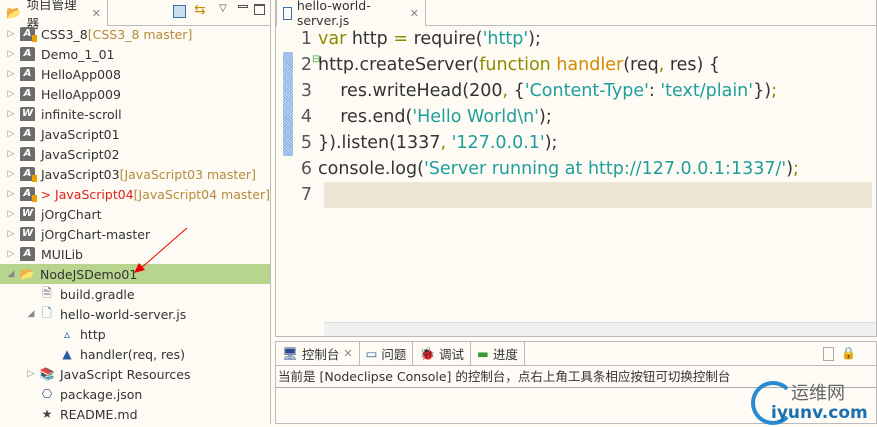 The image size is (877, 427). I want to click on git-branch-label: [JavaScript04 master], so click(201, 194).